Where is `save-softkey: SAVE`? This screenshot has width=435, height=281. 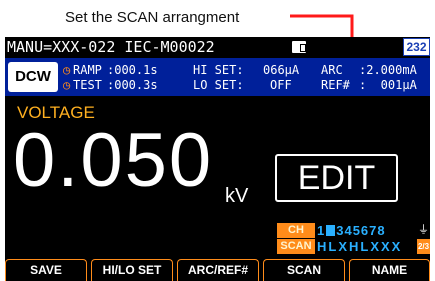 save-softkey: SAVE is located at coordinates (46, 270).